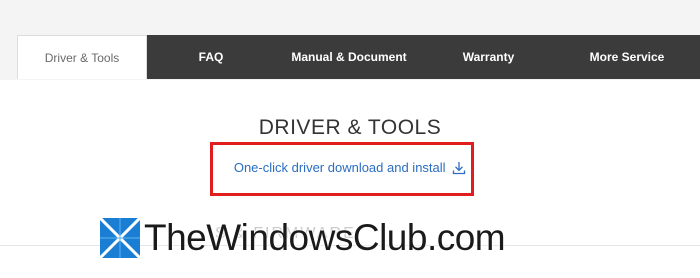 This screenshot has height=278, width=700. Describe the element at coordinates (349, 57) in the screenshot. I see `tab-manual-document: Manual & Document` at that location.